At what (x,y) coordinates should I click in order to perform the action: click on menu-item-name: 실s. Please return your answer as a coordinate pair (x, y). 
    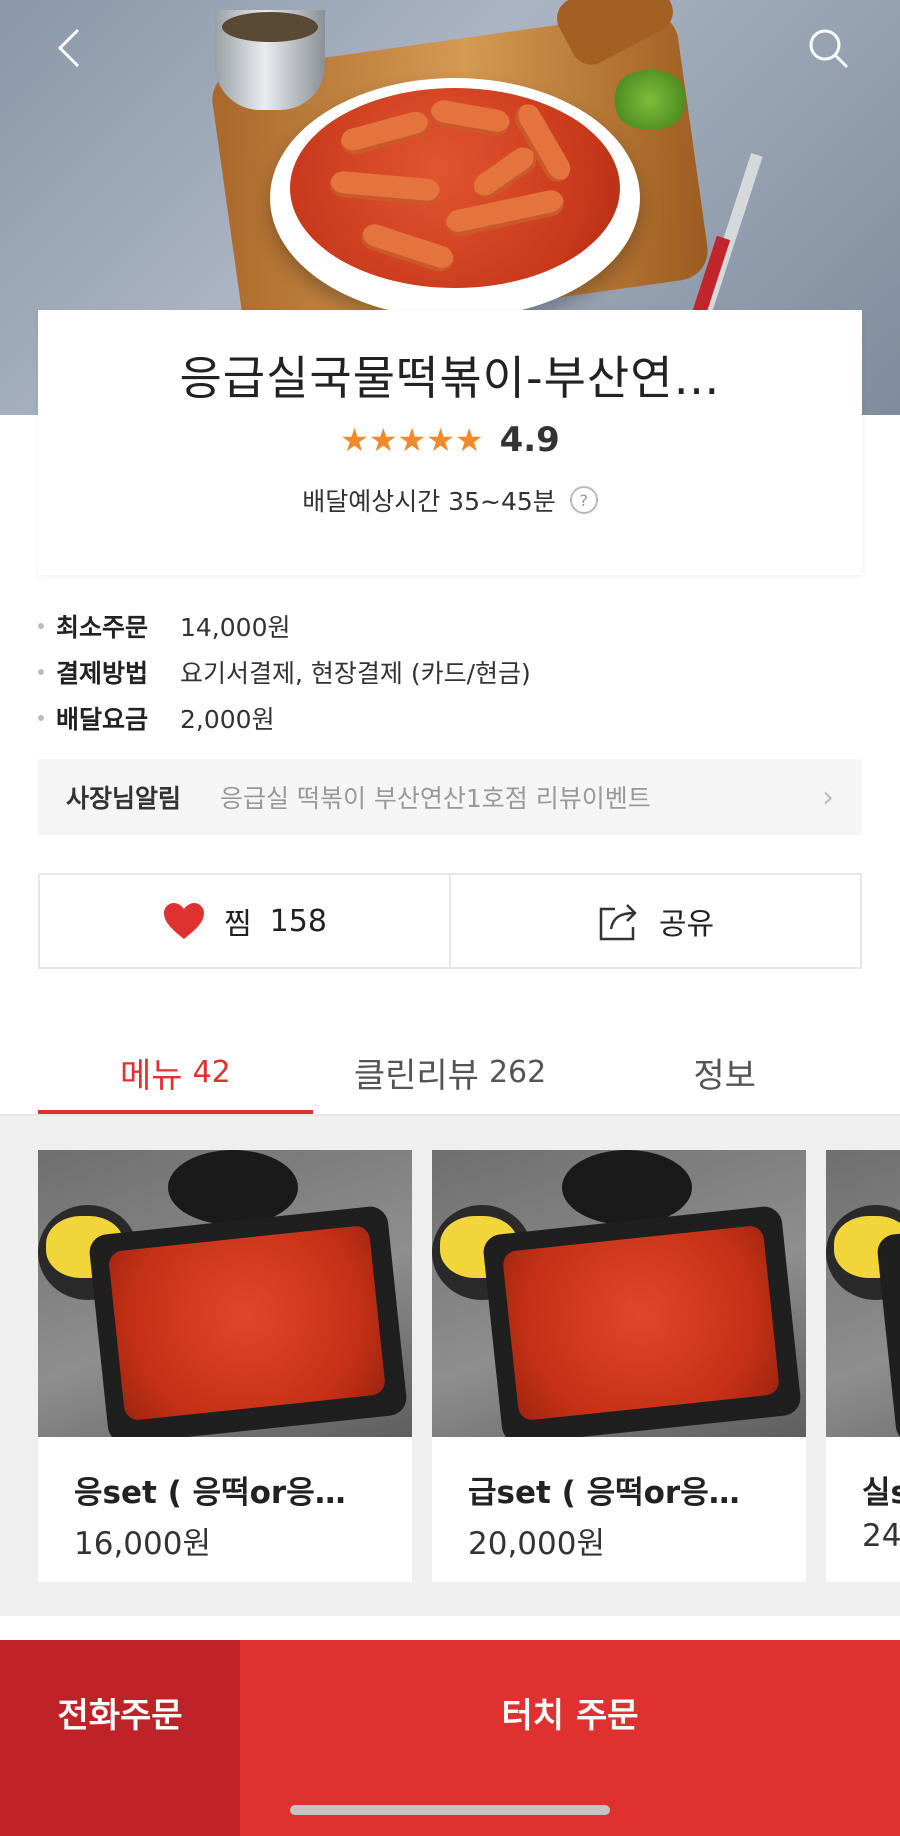
    Looking at the image, I should click on (881, 1493).